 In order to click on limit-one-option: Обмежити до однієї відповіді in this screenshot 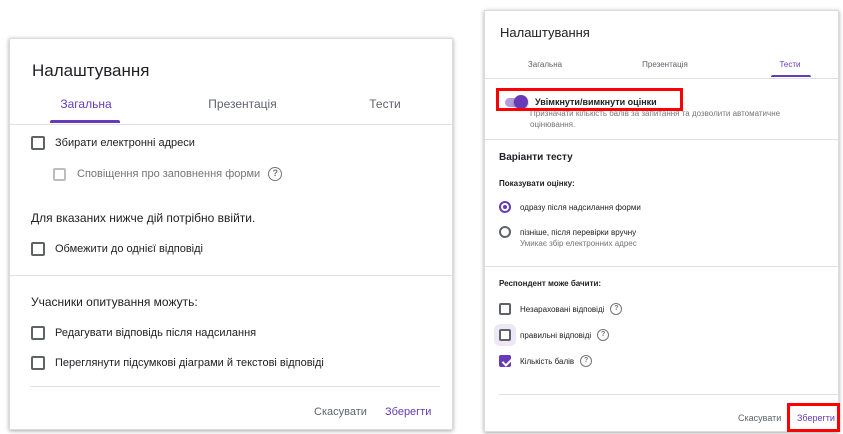, I will do `click(117, 249)`.